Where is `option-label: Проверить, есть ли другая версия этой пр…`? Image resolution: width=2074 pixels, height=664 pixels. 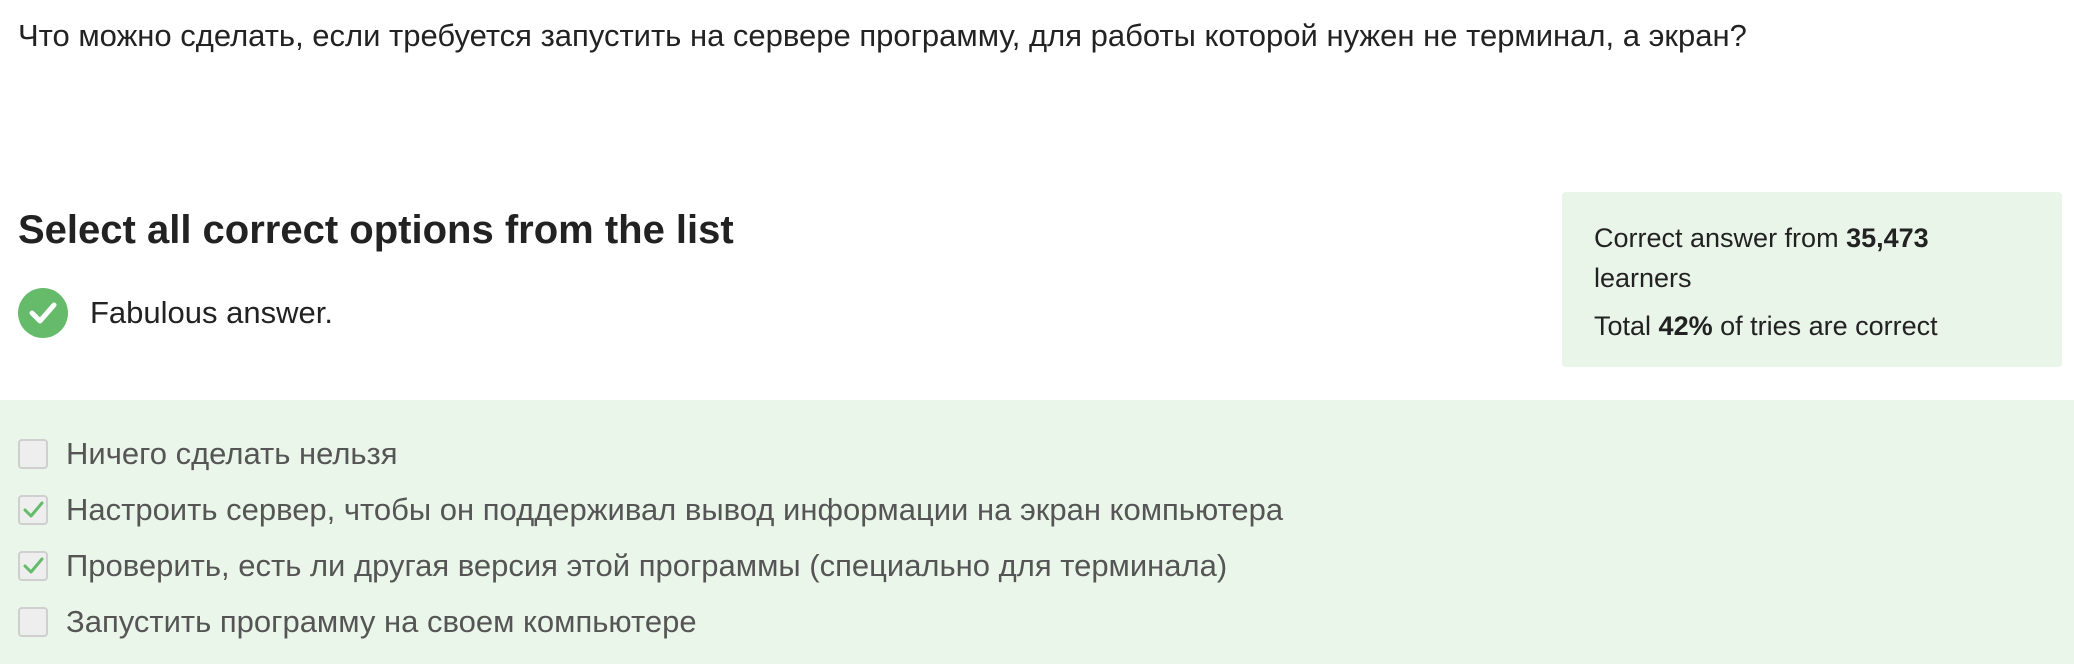
option-label: Проверить, есть ли другая версия этой пр… is located at coordinates (646, 566).